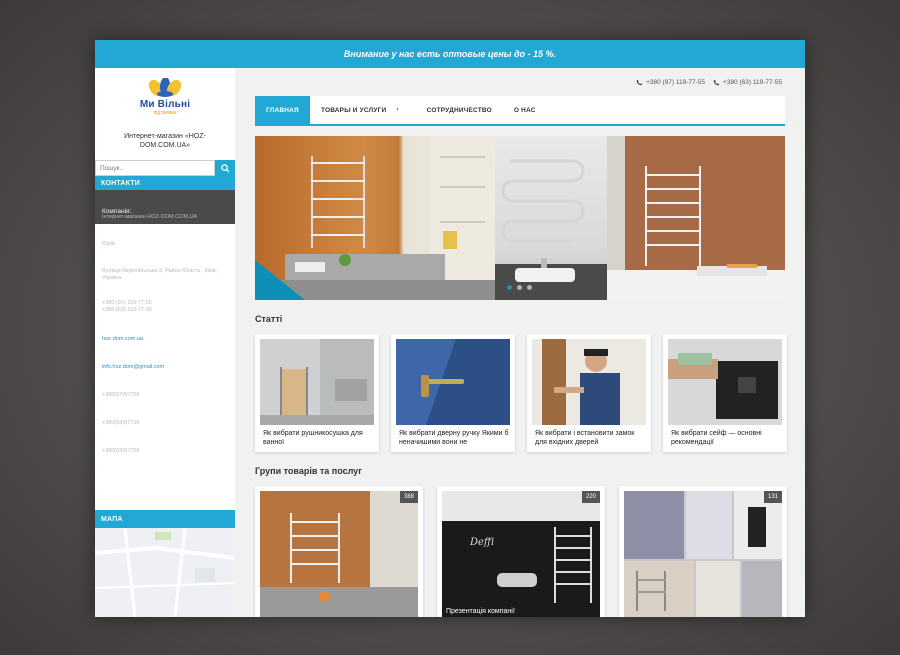 The height and width of the screenshot is (655, 900). I want to click on groups-title: Групи товарів та послуг, so click(308, 471).